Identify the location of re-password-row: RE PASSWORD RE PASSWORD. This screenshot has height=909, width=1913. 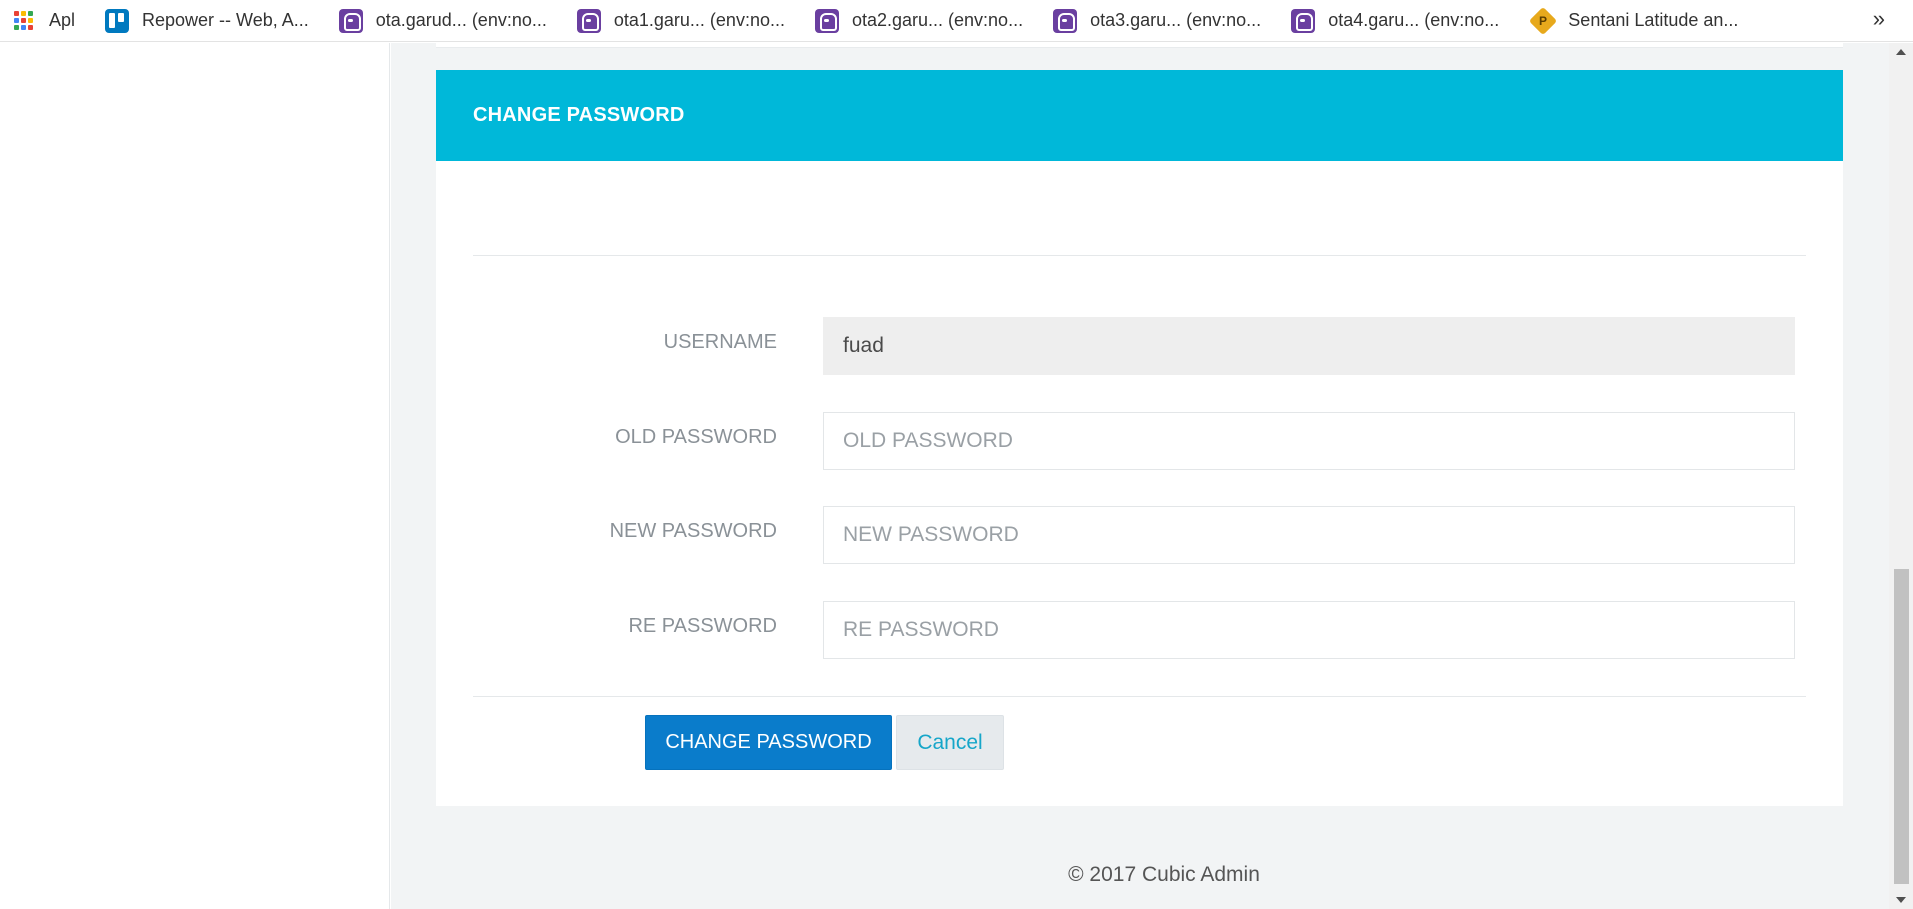
(1139, 630).